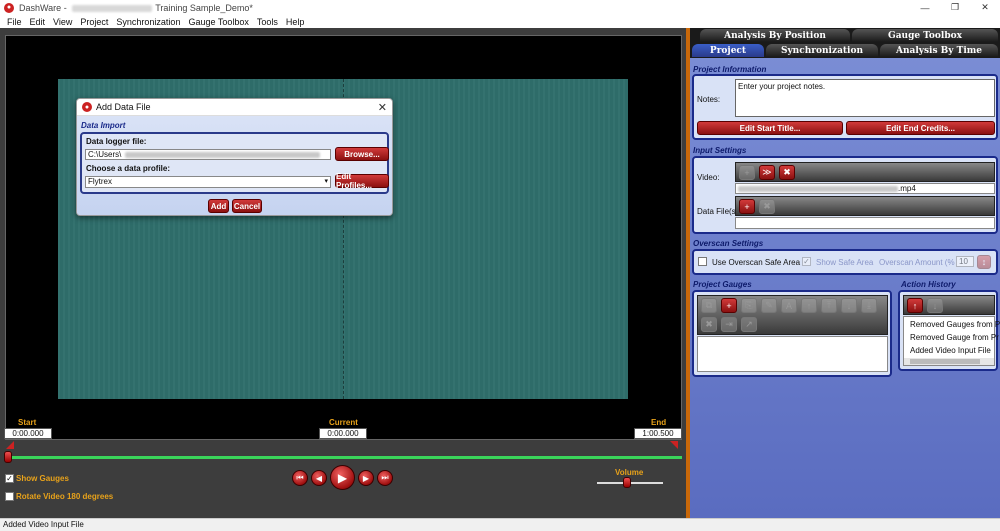 Image resolution: width=1000 pixels, height=531 pixels. What do you see at coordinates (136, 7) in the screenshot?
I see `window-title: DashWare - Training Sample_Demo*` at bounding box center [136, 7].